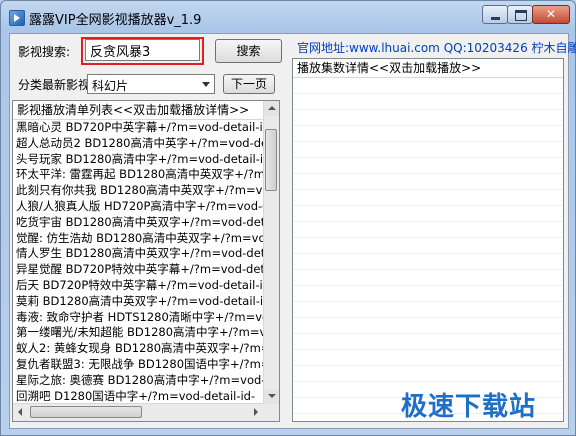 The height and width of the screenshot is (436, 576). Describe the element at coordinates (146, 110) in the screenshot. I see `playlist-header: 影视播放清单列表<<双击加载播放详情>>` at that location.